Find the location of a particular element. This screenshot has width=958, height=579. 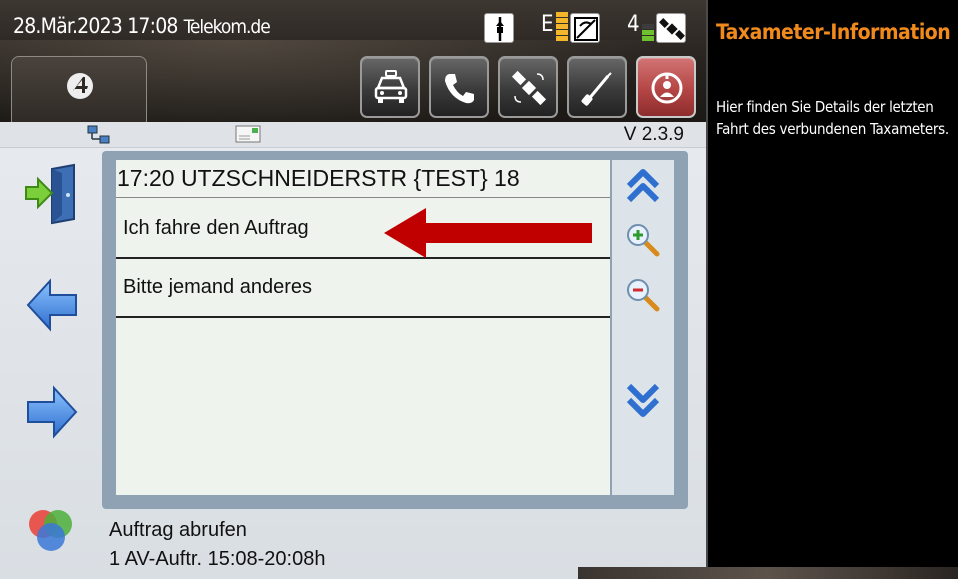

sub-status-bar: V 2.3.9 is located at coordinates (353, 135).